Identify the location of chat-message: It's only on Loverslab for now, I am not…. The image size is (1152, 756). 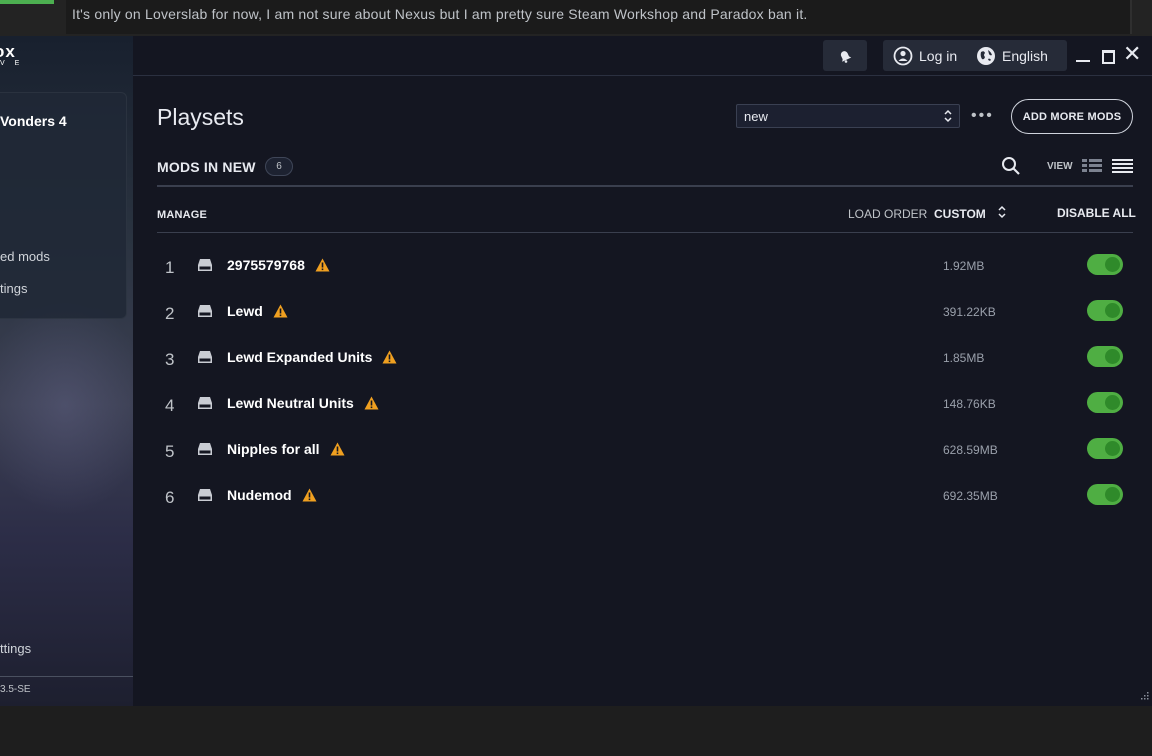
(440, 14).